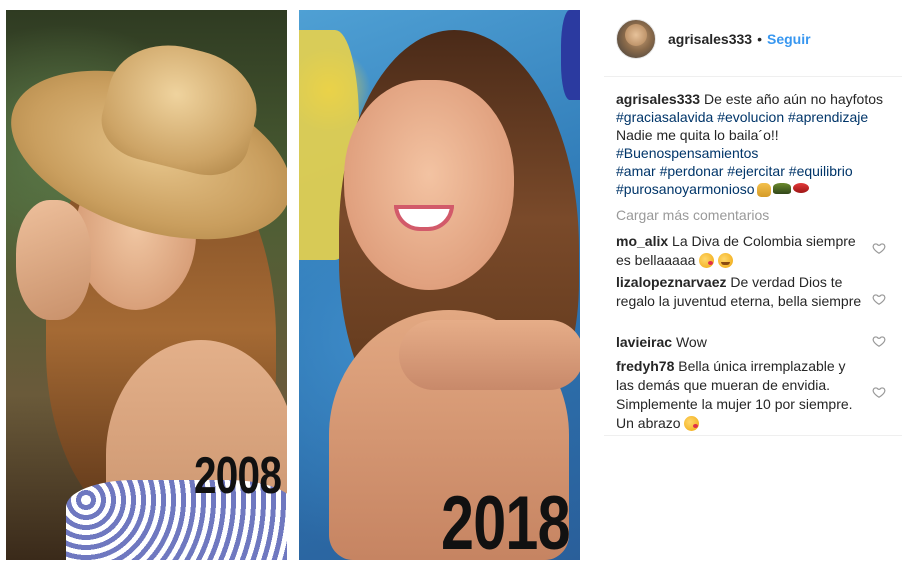 The height and width of the screenshot is (561, 908). Describe the element at coordinates (645, 366) in the screenshot. I see `comment-username: fredyh78` at that location.